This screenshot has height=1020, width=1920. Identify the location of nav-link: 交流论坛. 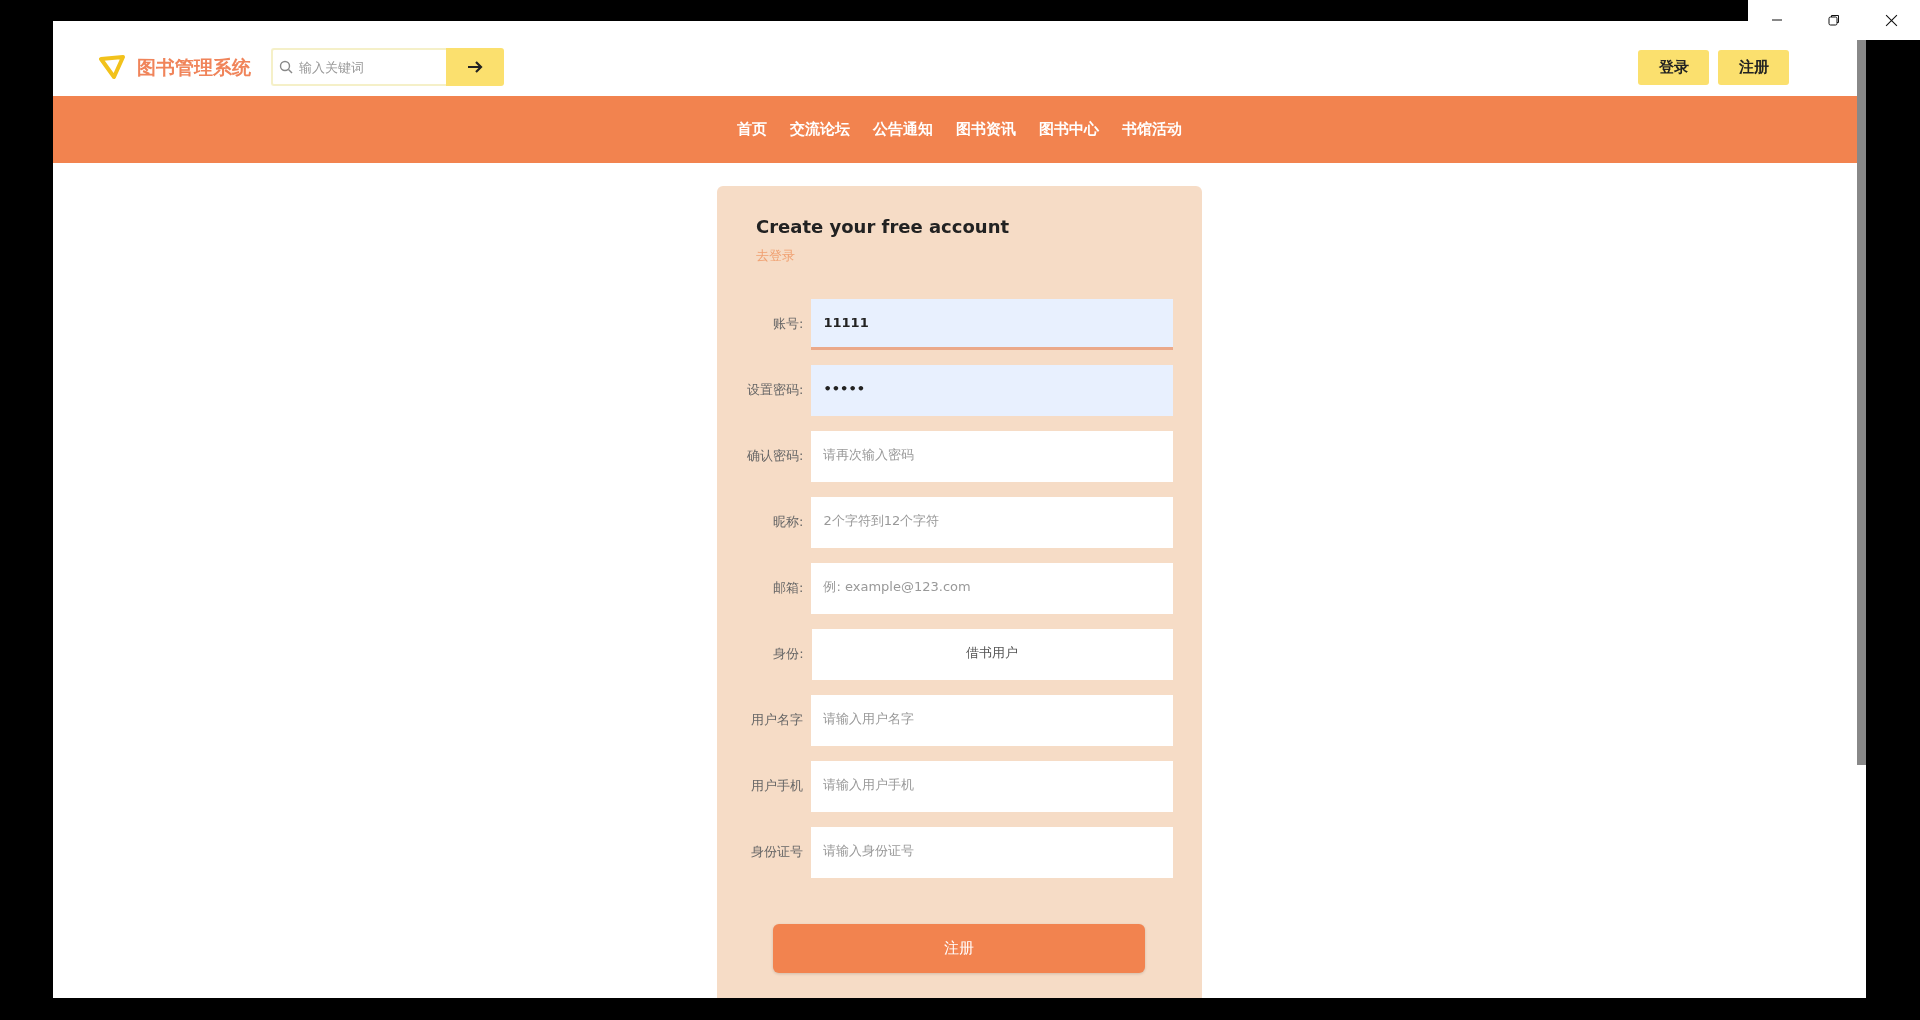
(820, 129).